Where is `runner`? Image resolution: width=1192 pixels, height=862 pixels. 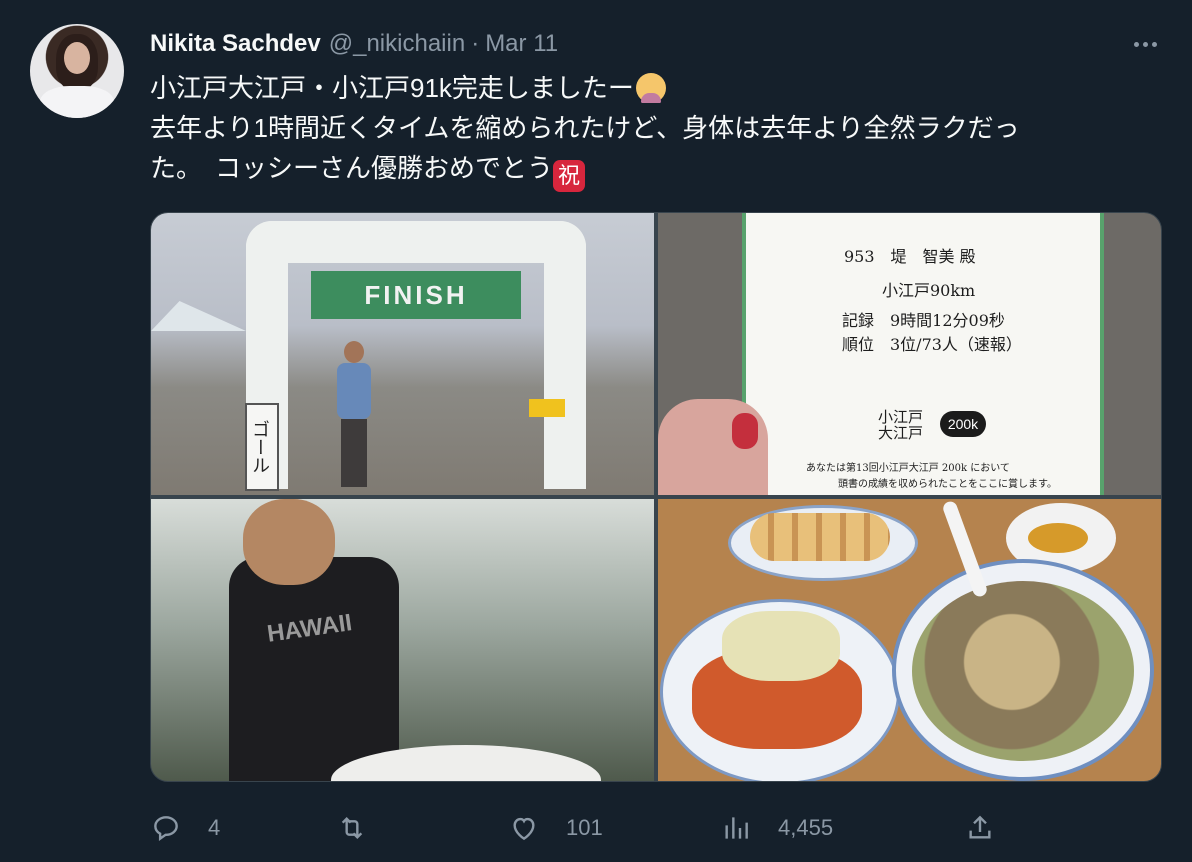
runner is located at coordinates (354, 416).